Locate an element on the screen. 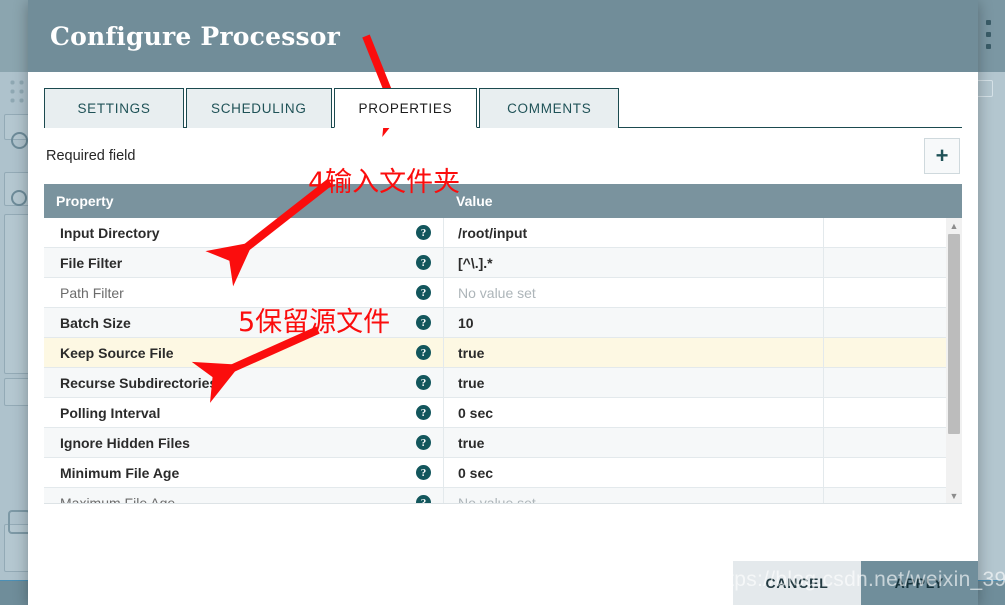  table-scrollbar: ▲ ▼ is located at coordinates (954, 360).